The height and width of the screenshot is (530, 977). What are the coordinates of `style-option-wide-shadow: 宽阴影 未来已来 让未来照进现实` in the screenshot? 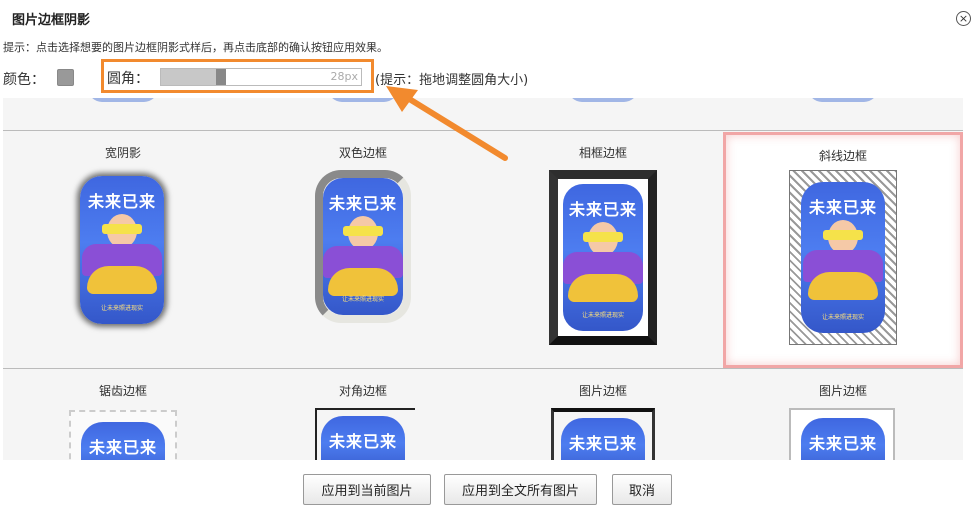 It's located at (123, 250).